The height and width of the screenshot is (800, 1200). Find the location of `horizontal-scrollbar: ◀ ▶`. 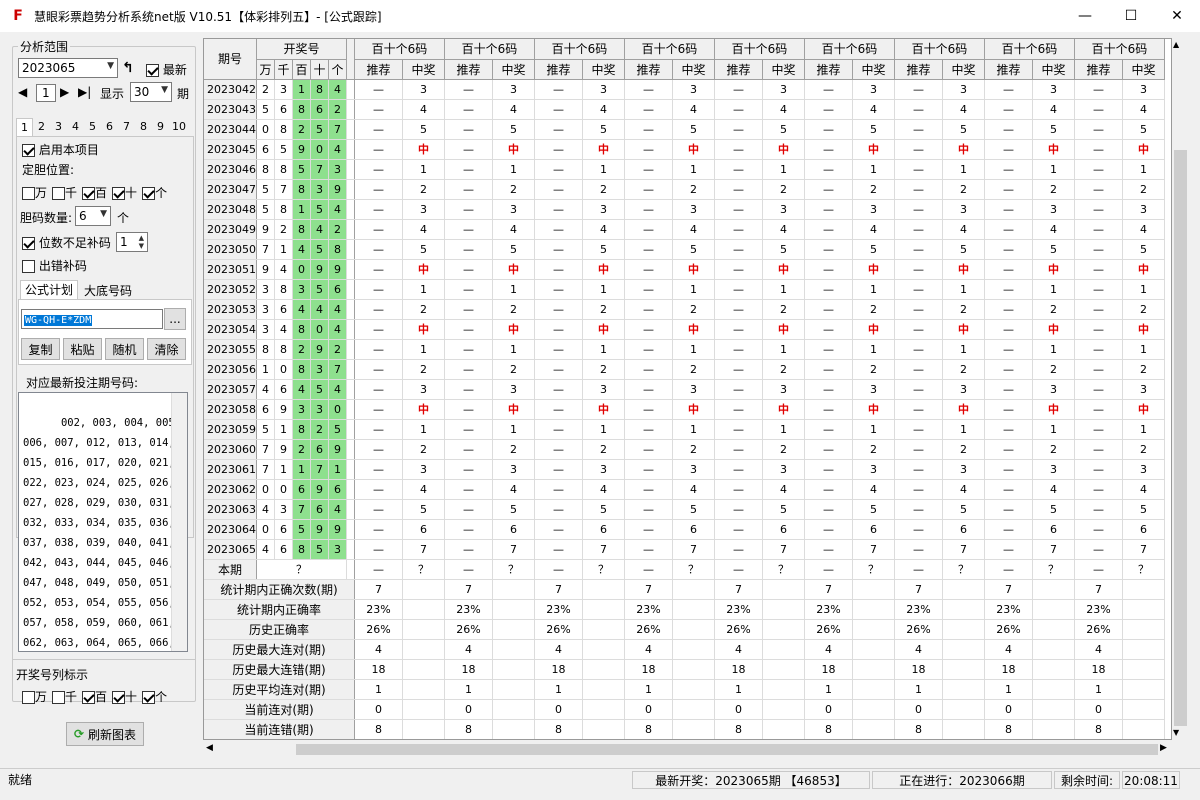

horizontal-scrollbar: ◀ ▶ is located at coordinates (687, 749).